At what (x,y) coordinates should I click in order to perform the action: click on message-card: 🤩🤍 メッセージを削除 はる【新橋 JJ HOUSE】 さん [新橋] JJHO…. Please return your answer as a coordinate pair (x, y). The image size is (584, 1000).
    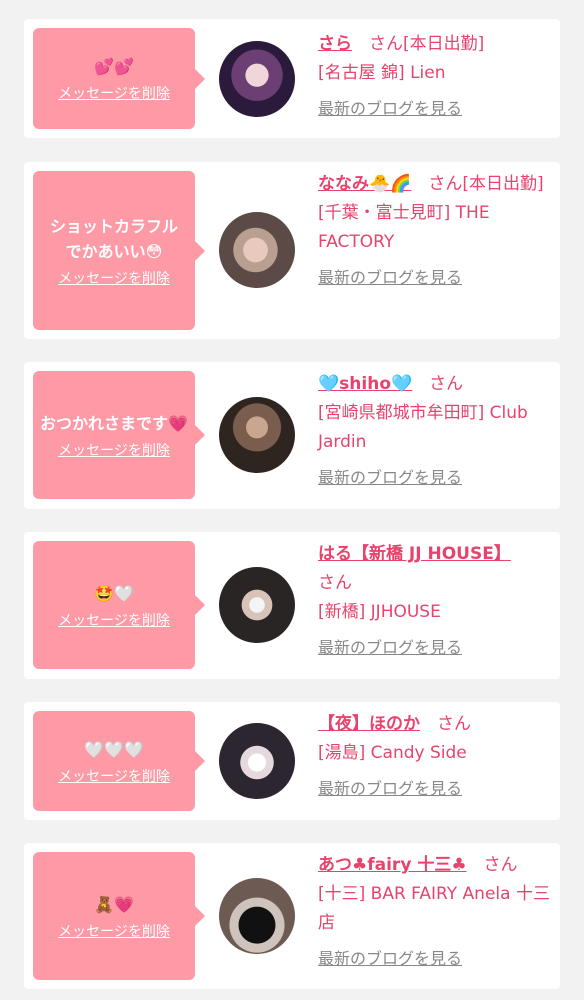
    Looking at the image, I should click on (292, 605).